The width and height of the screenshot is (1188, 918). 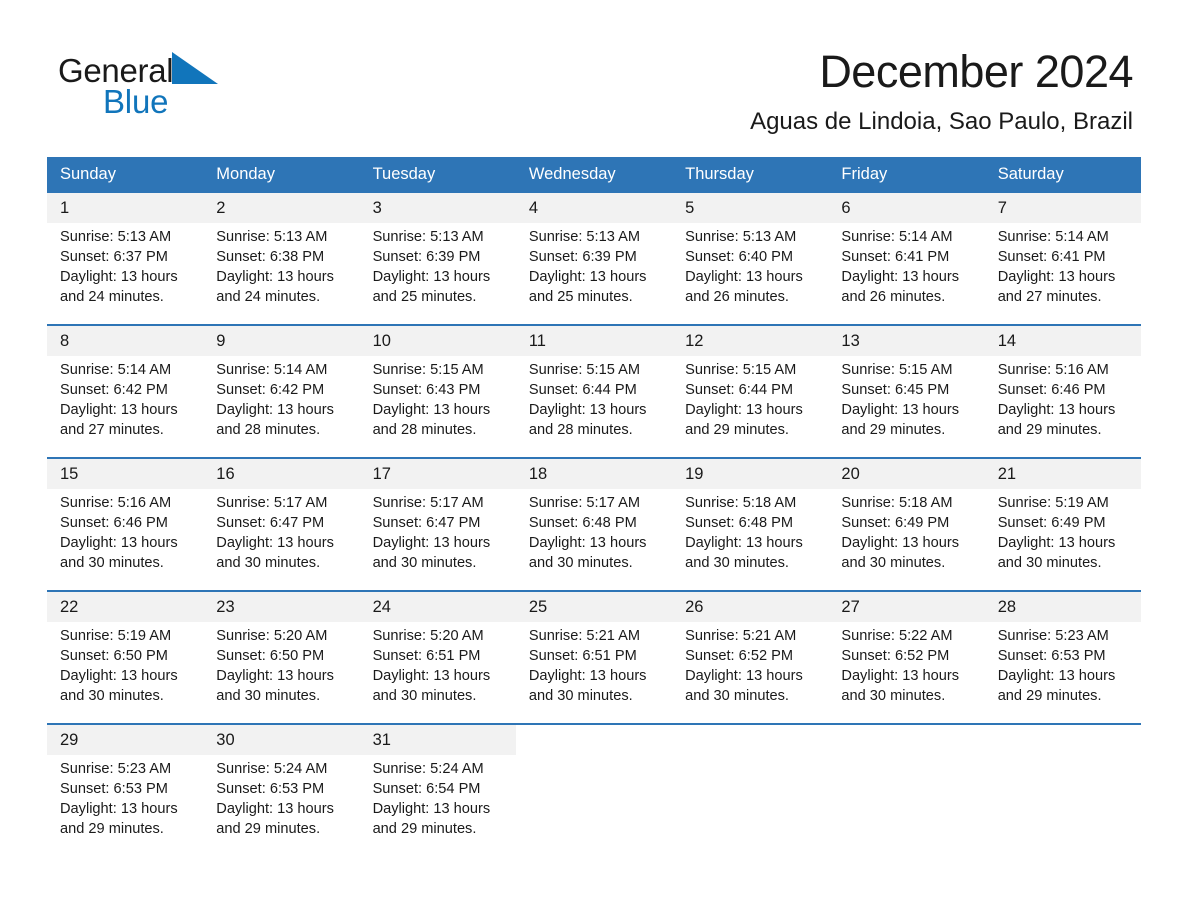 What do you see at coordinates (897, 635) in the screenshot?
I see `sunrise-text: Sunrise: 5:22 AM` at bounding box center [897, 635].